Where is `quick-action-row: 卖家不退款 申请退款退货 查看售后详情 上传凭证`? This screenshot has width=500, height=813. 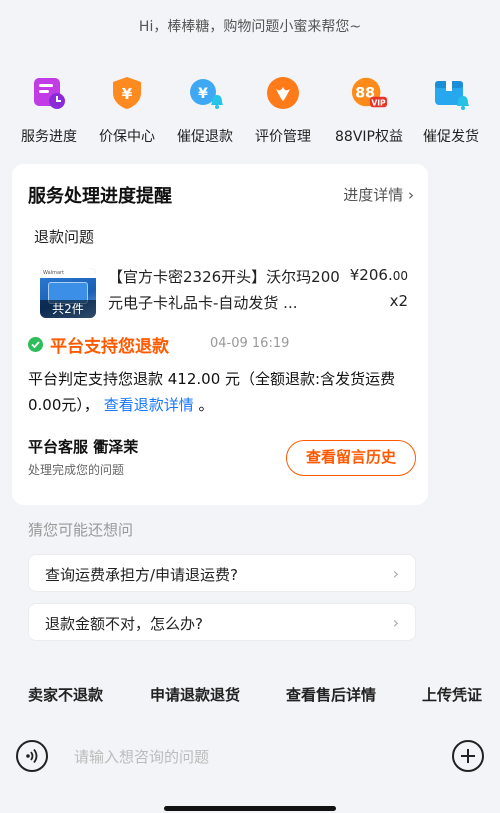
quick-action-row: 卖家不退款 申请退款退货 查看售后详情 上传凭证 is located at coordinates (250, 696).